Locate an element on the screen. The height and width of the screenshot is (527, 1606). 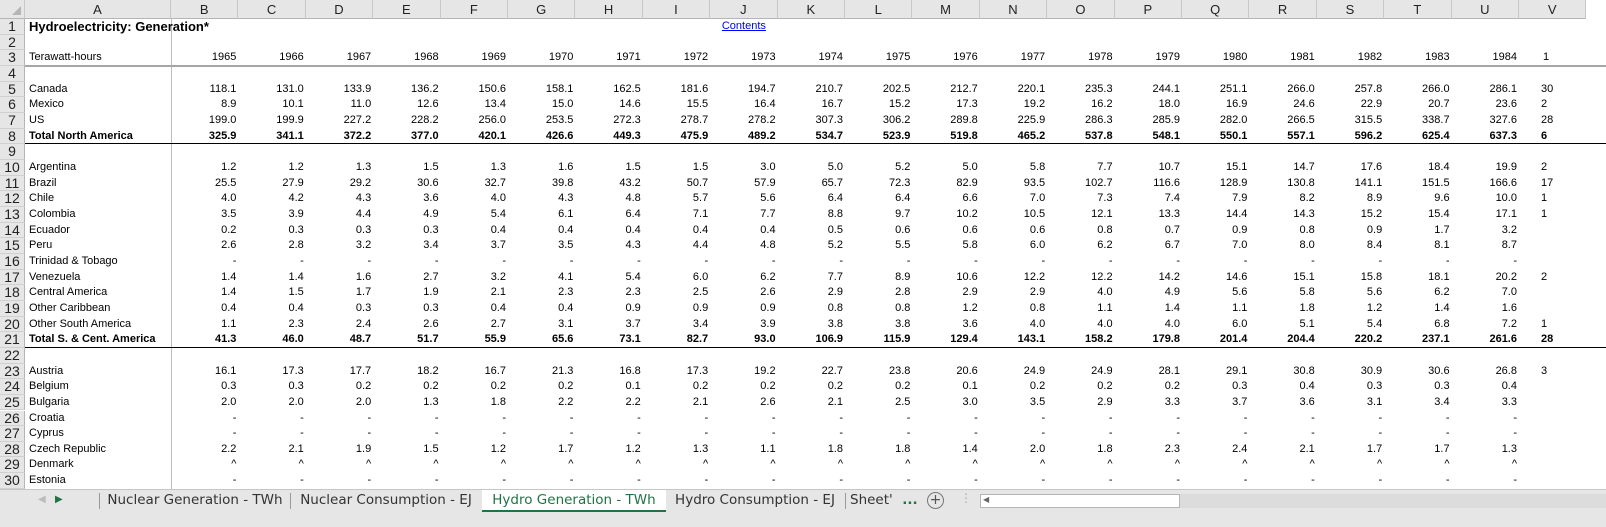
data-cell: 534.7 is located at coordinates (811, 137).